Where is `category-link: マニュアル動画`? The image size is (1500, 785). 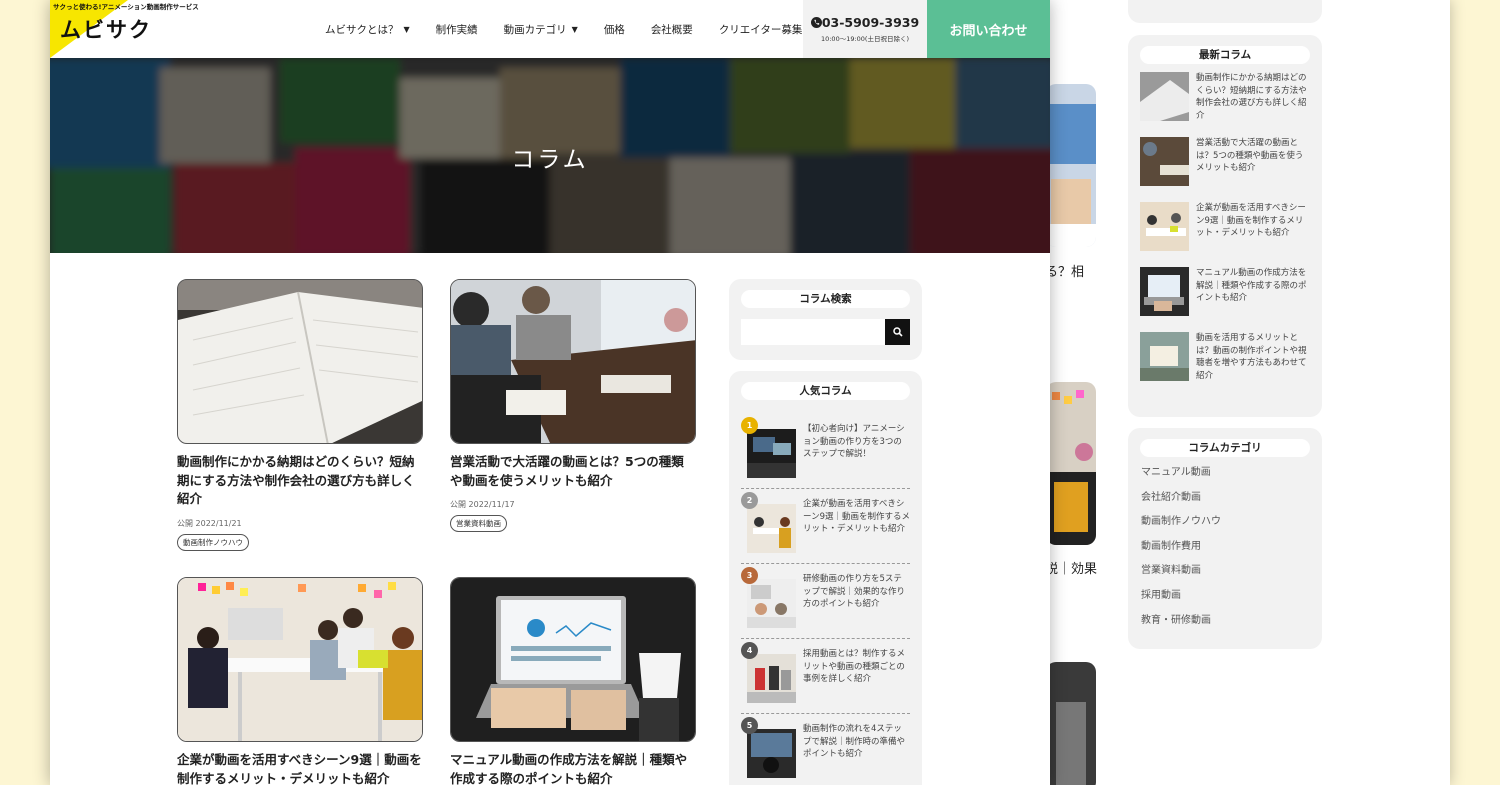 category-link: マニュアル動画 is located at coordinates (1225, 473).